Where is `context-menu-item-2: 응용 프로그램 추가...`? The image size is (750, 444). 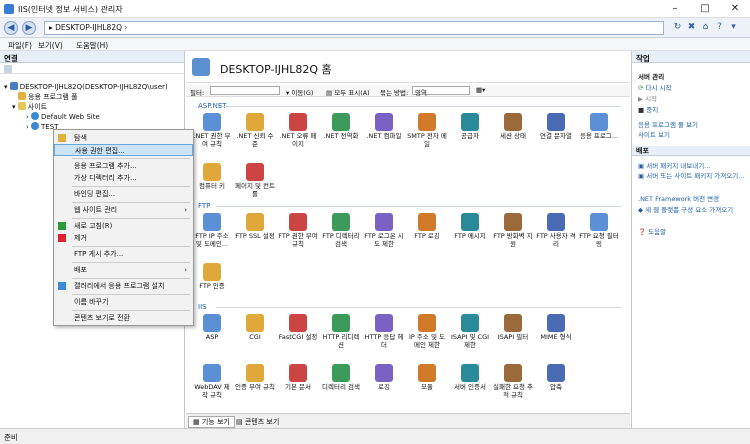 context-menu-item-2: 응용 프로그램 추가... is located at coordinates (123, 166).